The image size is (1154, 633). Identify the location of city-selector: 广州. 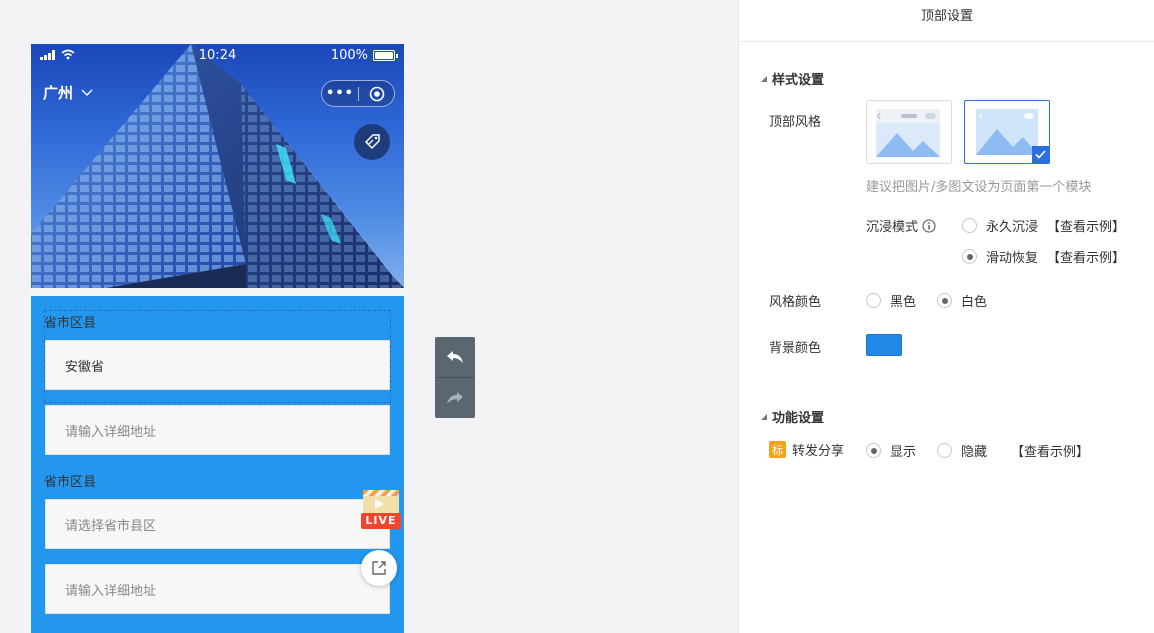
(68, 92).